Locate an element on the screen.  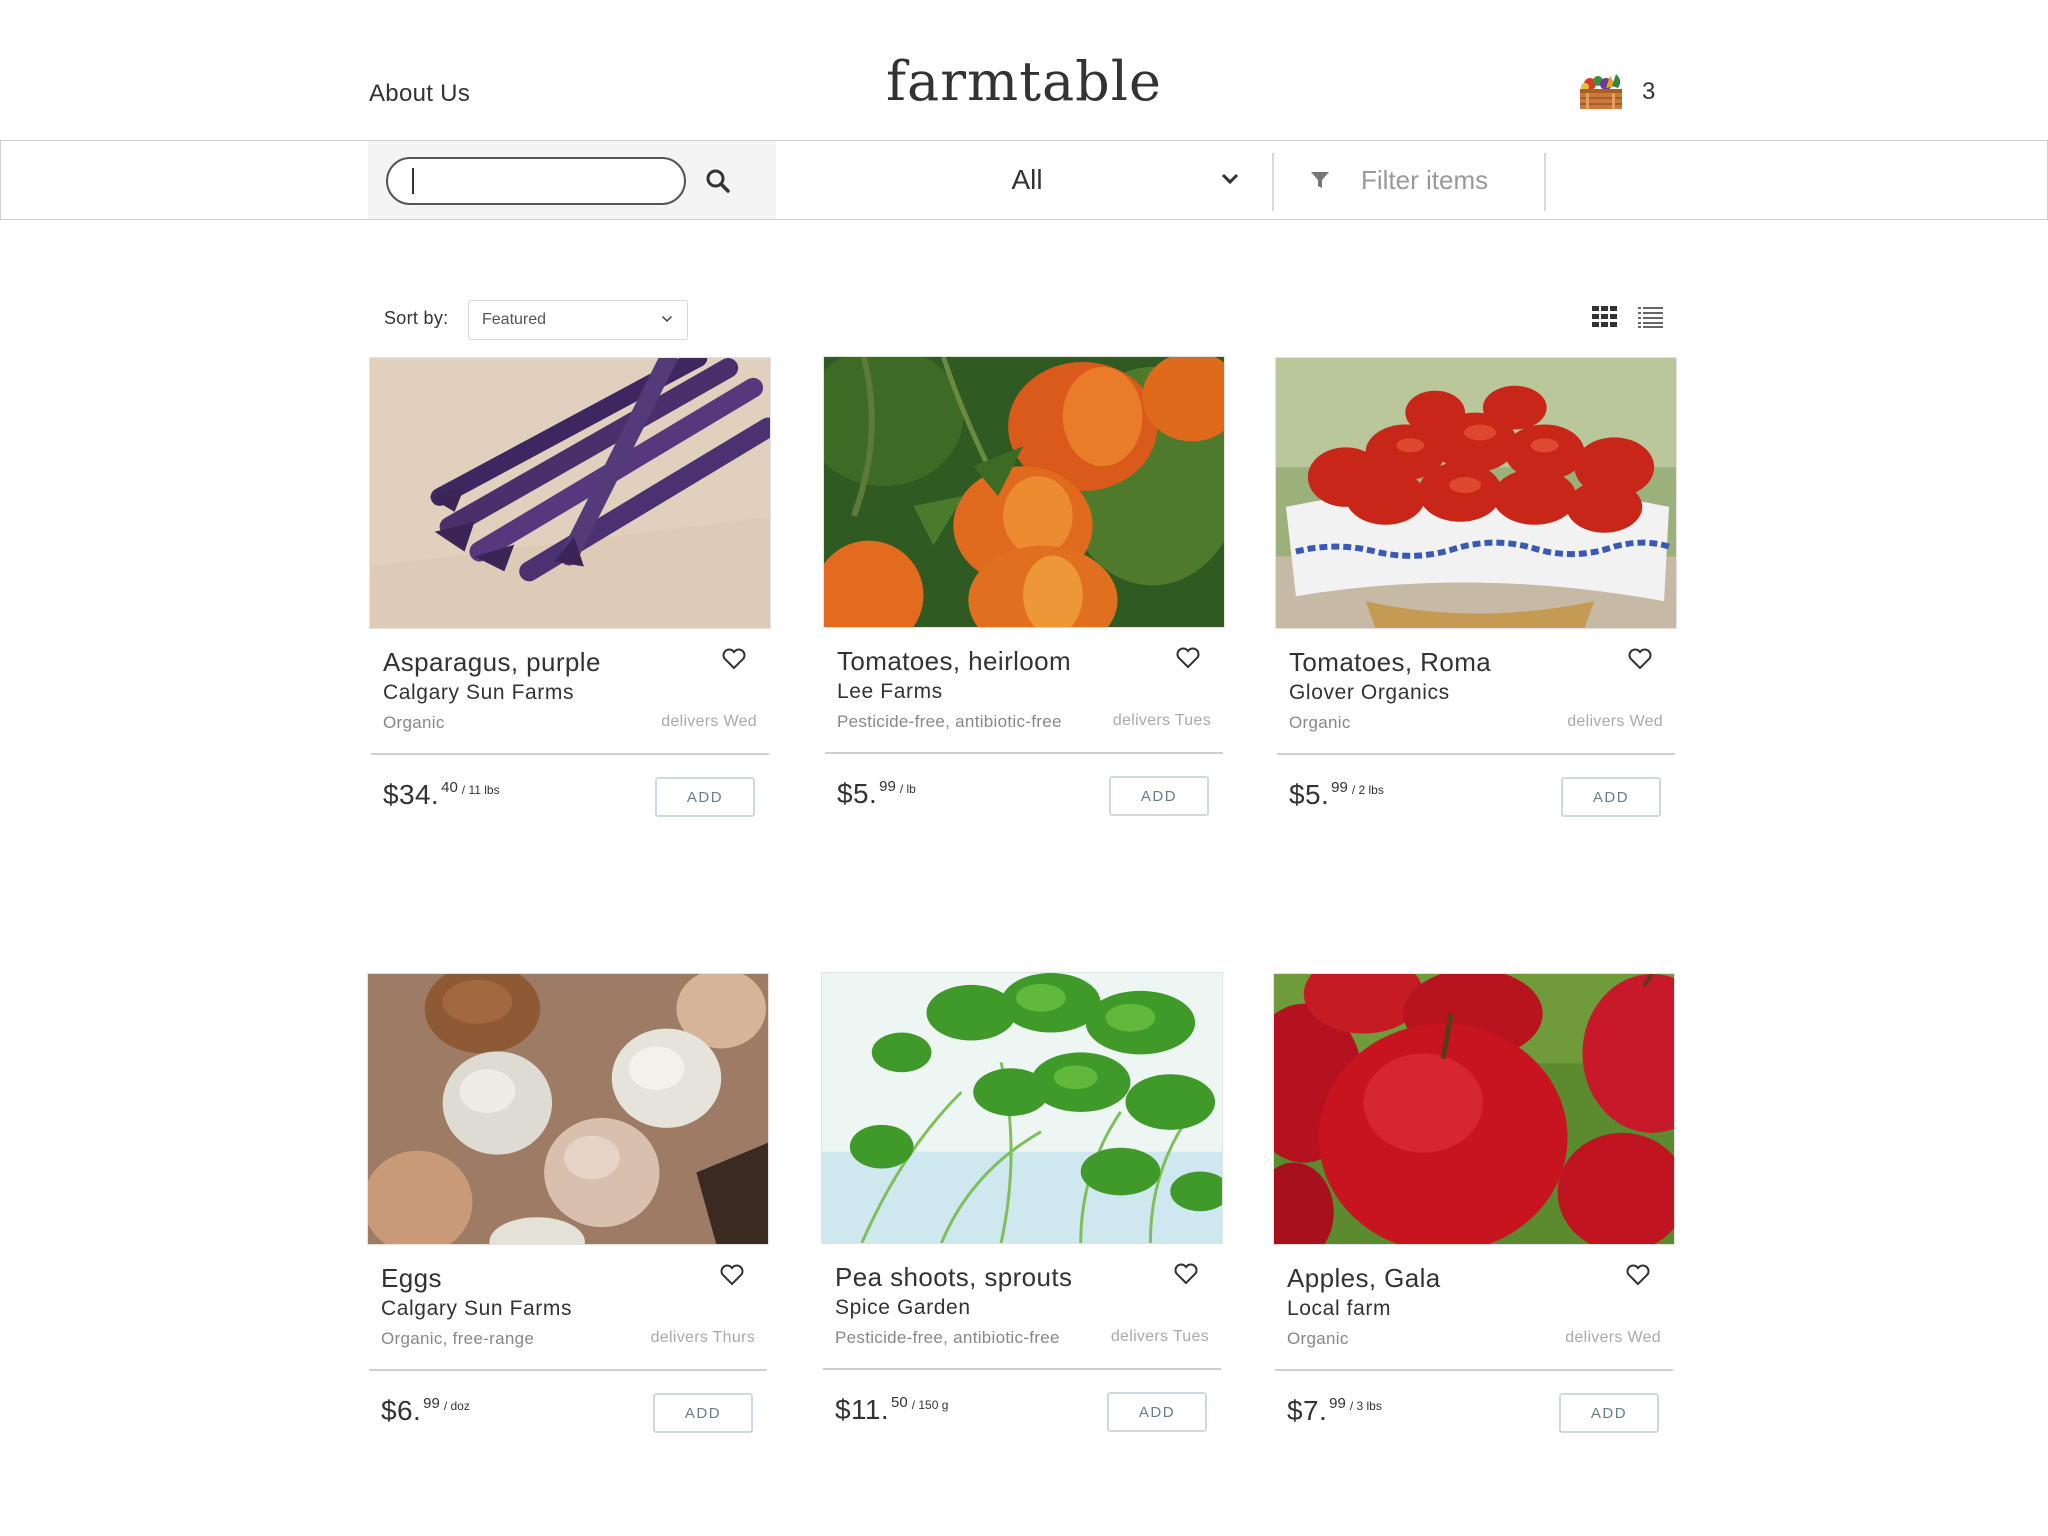
category-label: All is located at coordinates (1027, 179).